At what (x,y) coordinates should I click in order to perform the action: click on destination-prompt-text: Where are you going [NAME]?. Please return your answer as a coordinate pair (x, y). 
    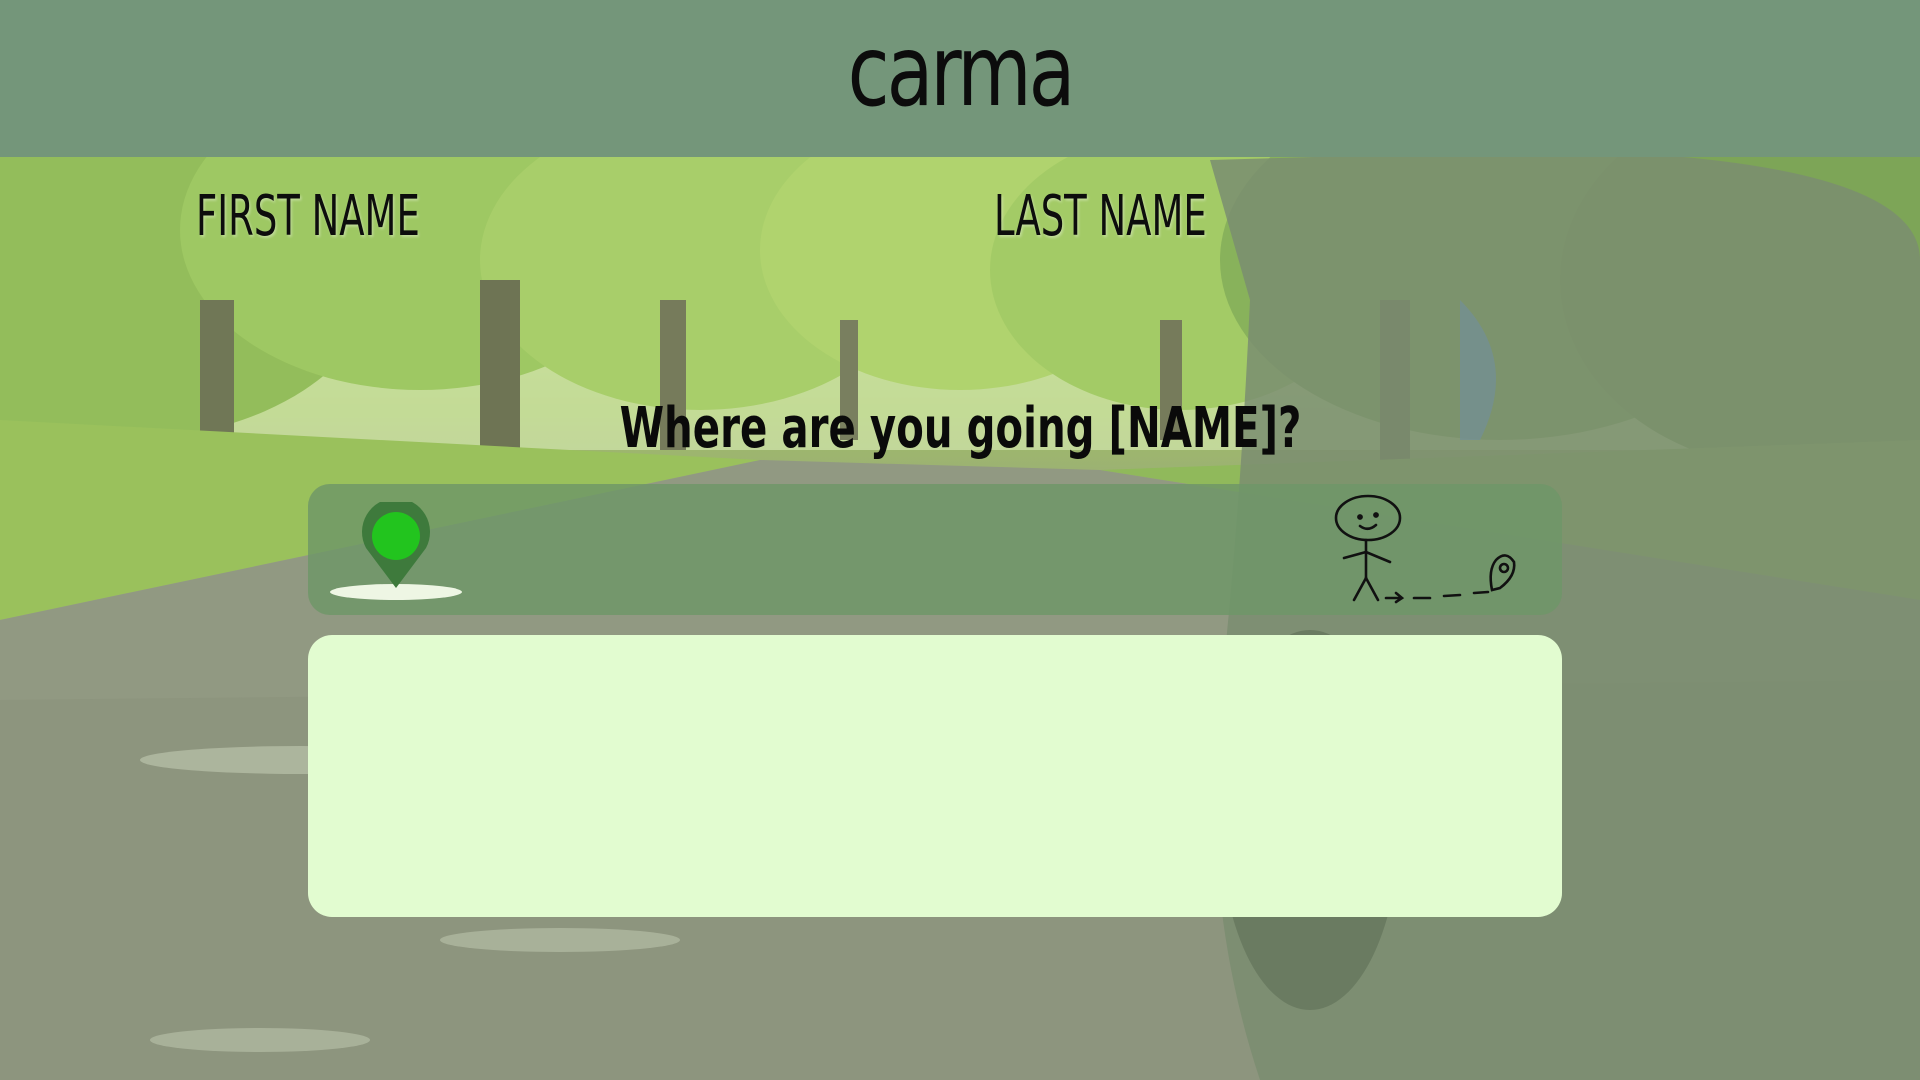
    Looking at the image, I should click on (960, 428).